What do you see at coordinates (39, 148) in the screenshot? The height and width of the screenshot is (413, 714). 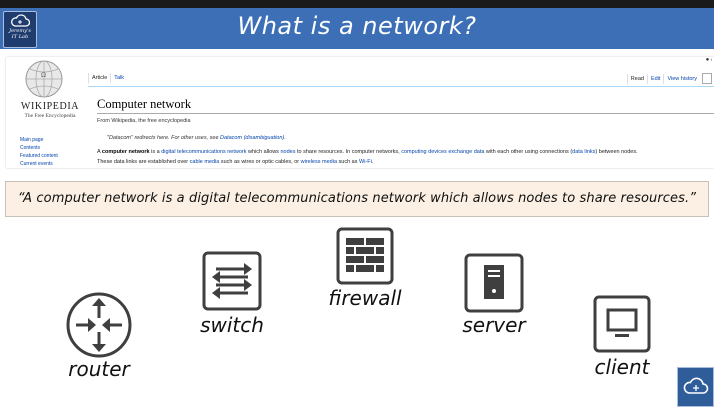 I see `sidebar-link-contents: Contents` at bounding box center [39, 148].